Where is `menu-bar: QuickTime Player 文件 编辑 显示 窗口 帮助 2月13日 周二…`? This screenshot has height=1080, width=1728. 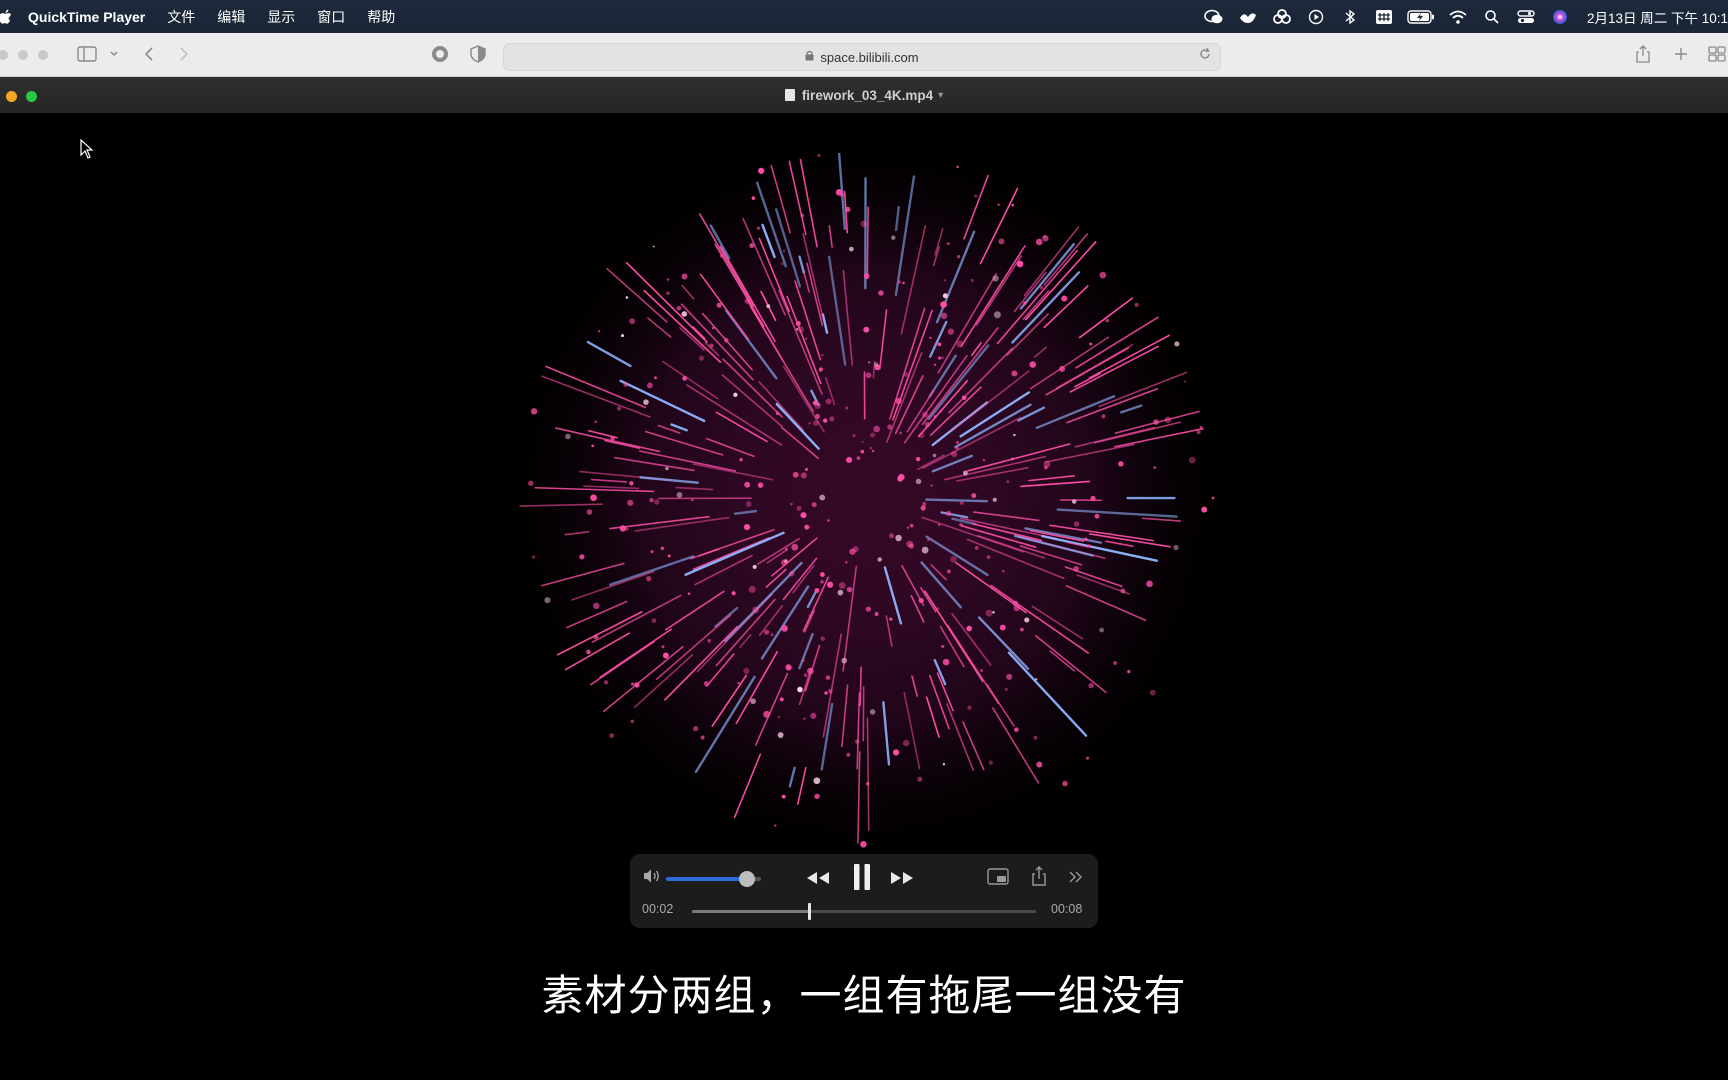
menu-bar: QuickTime Player 文件 编辑 显示 窗口 帮助 2月13日 周二… is located at coordinates (864, 16).